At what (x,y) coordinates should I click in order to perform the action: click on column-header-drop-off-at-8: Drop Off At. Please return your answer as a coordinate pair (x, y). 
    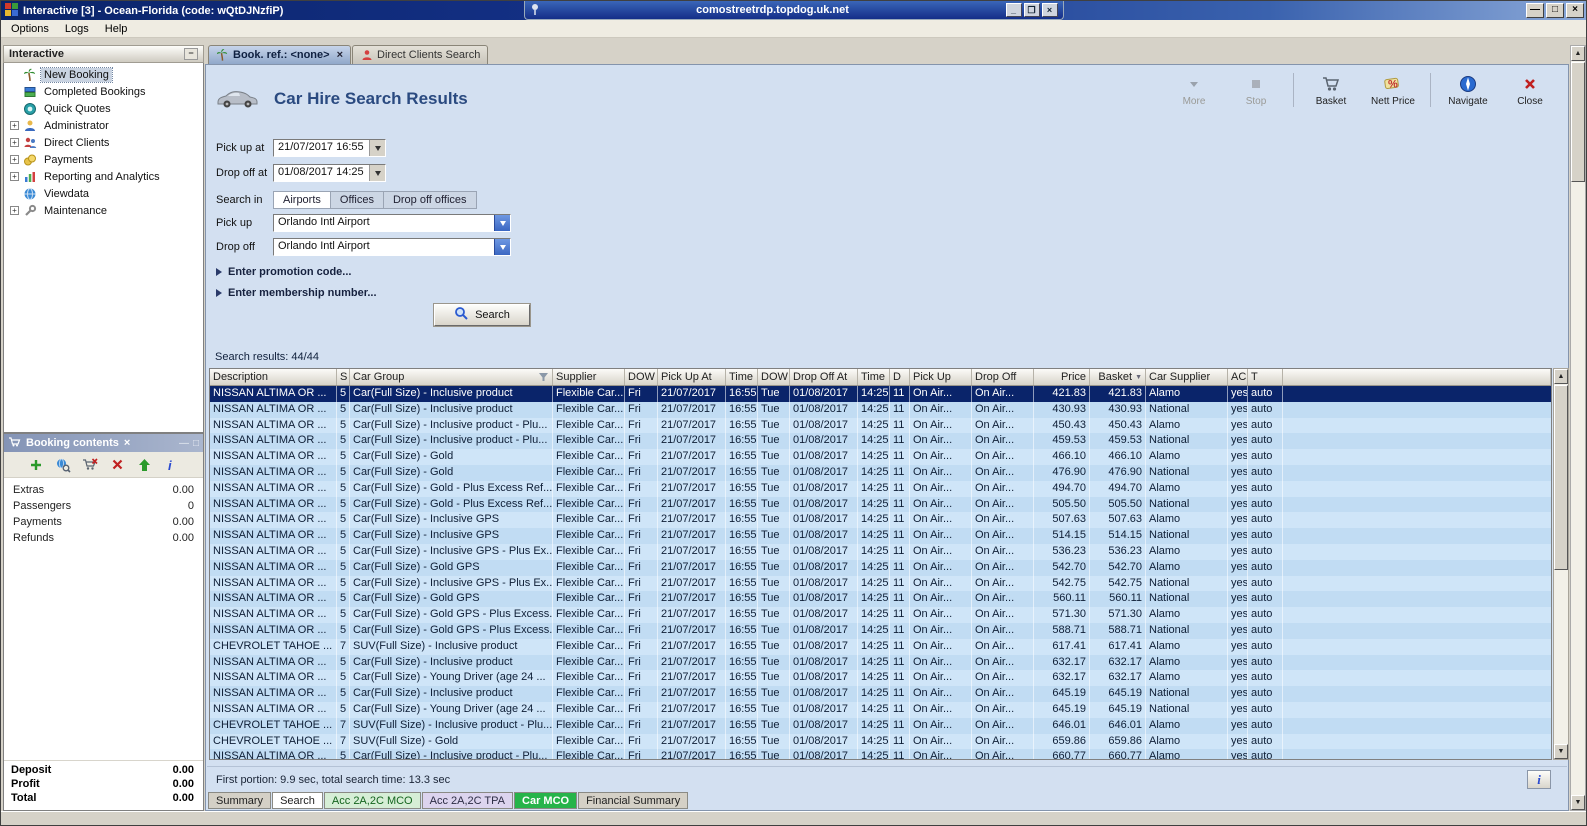
    Looking at the image, I should click on (824, 377).